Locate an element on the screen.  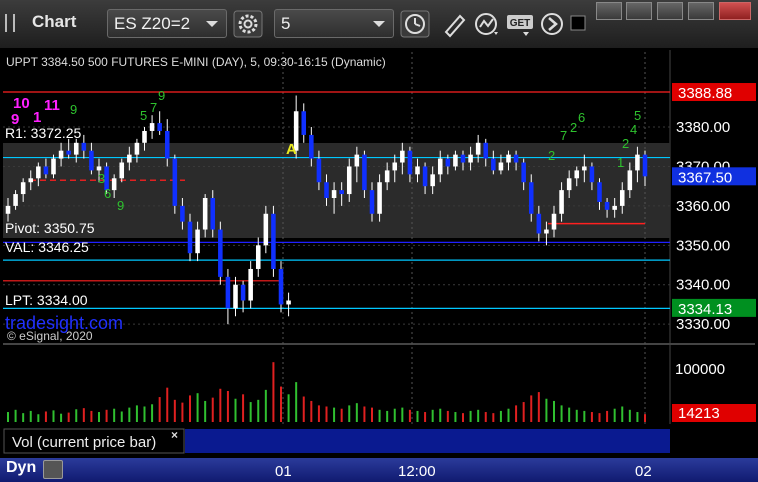
symbol-select: ES Z20=2 is located at coordinates (167, 23).